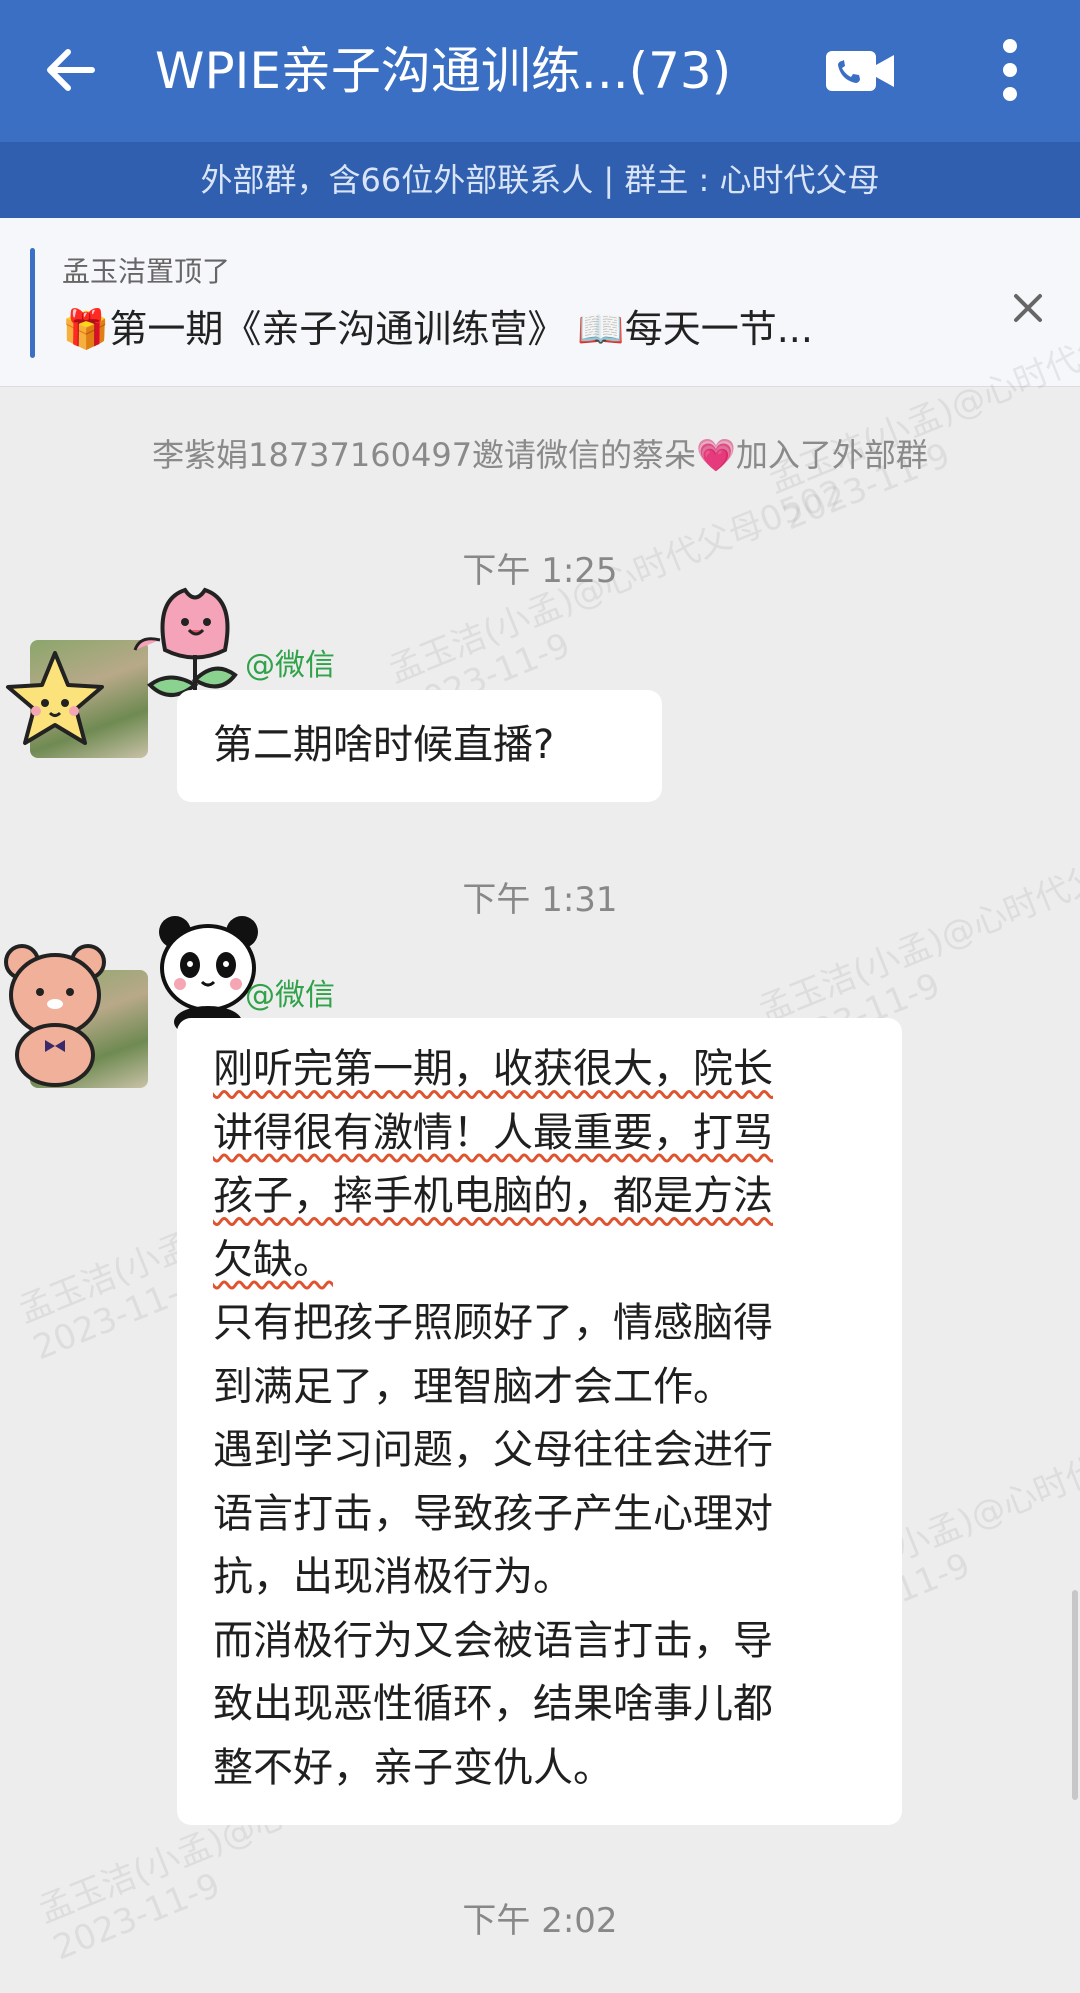  I want to click on scrollbar, so click(1075, 1695).